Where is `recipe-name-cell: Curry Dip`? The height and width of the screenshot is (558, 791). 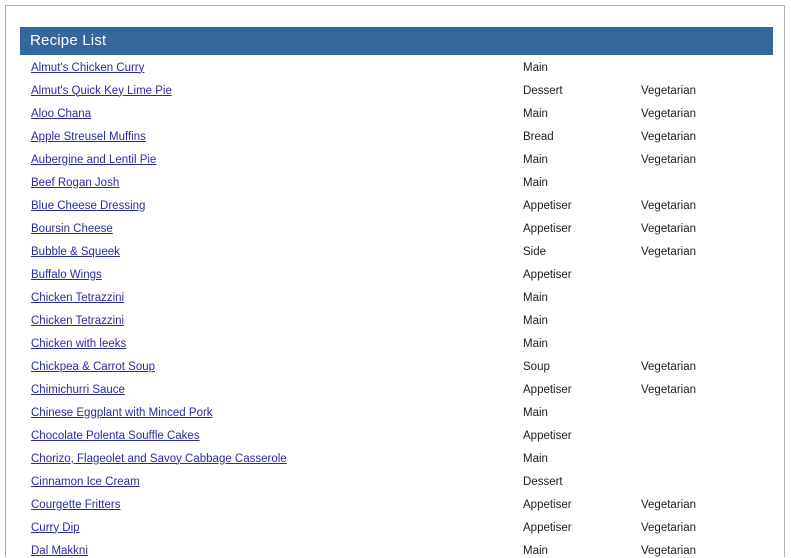 recipe-name-cell: Curry Dip is located at coordinates (271, 527).